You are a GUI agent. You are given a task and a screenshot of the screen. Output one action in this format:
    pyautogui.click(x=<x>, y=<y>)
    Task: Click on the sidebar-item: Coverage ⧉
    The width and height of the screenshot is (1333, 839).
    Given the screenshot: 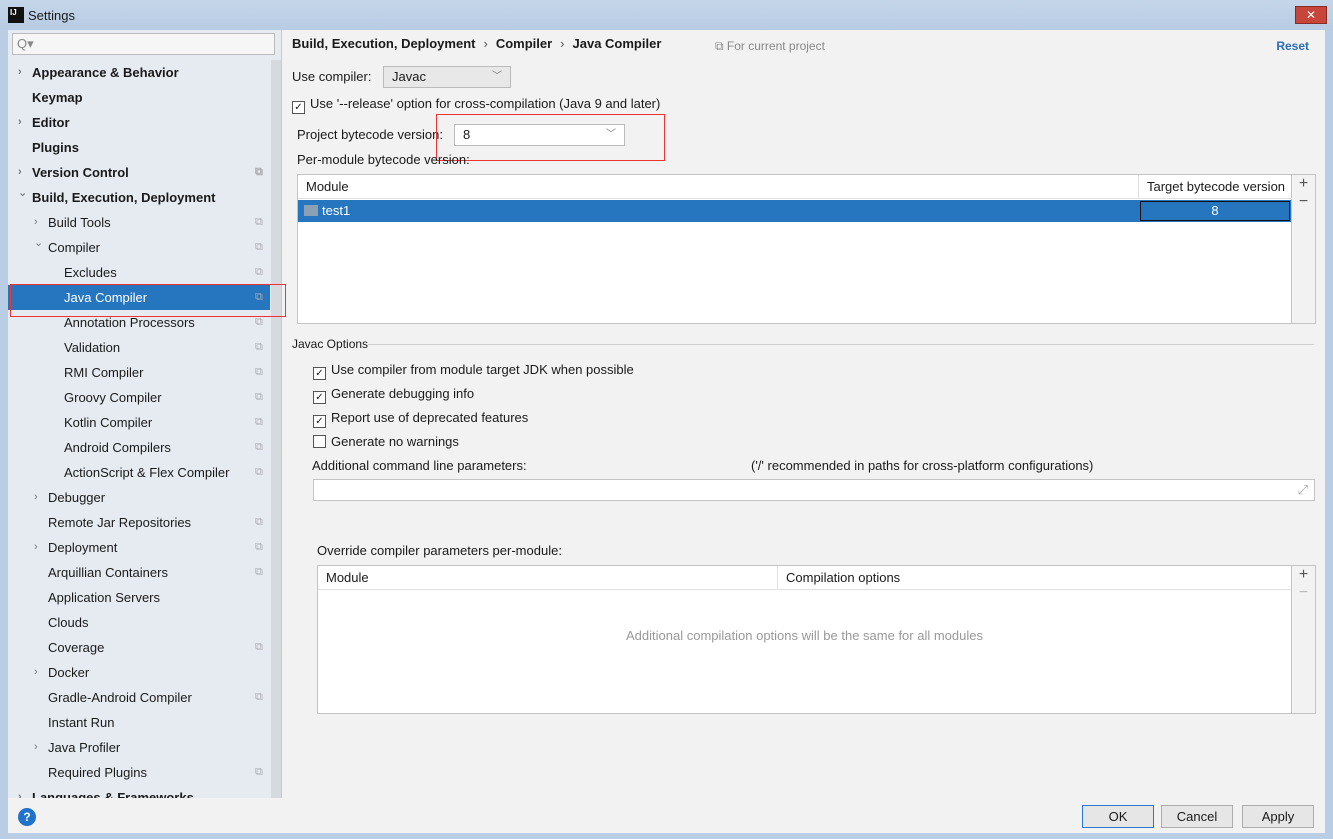 What is the action you would take?
    pyautogui.click(x=139, y=647)
    